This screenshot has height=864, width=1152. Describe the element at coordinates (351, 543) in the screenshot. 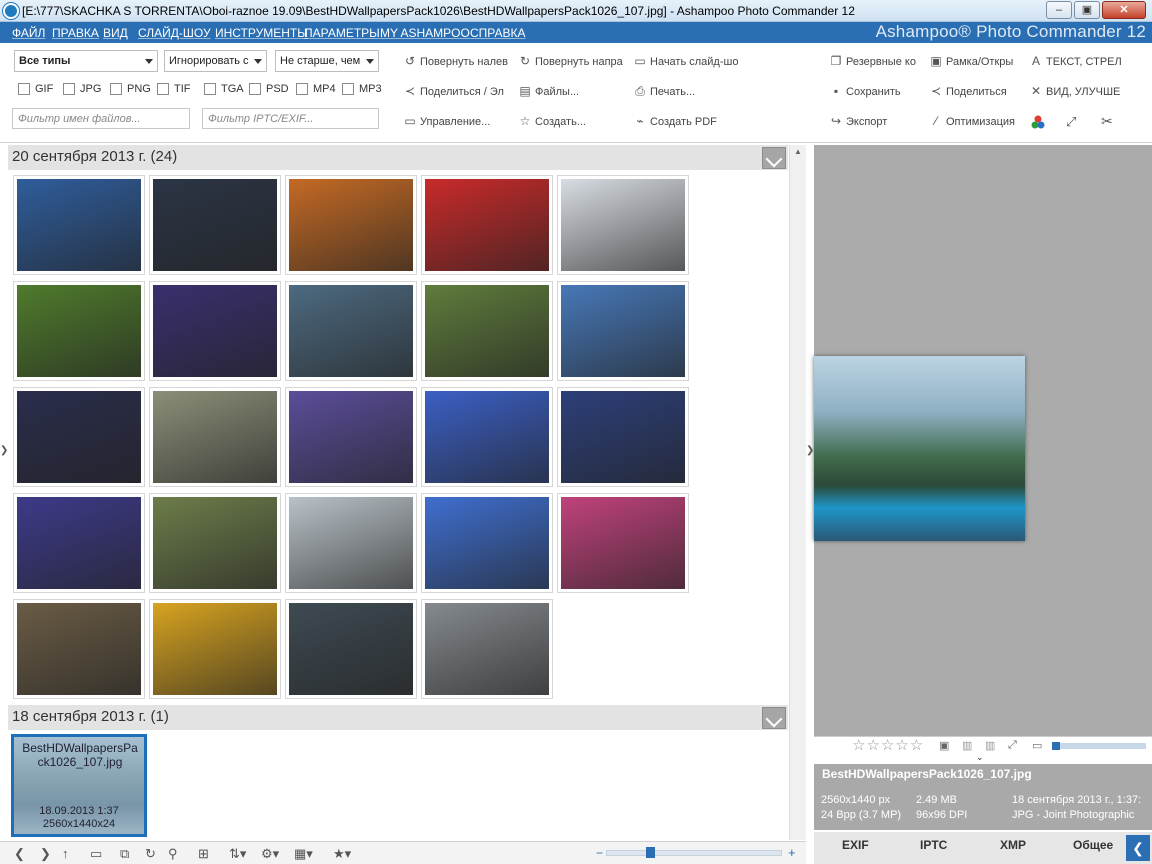

I see `thumbnail-oblivion-poster` at that location.